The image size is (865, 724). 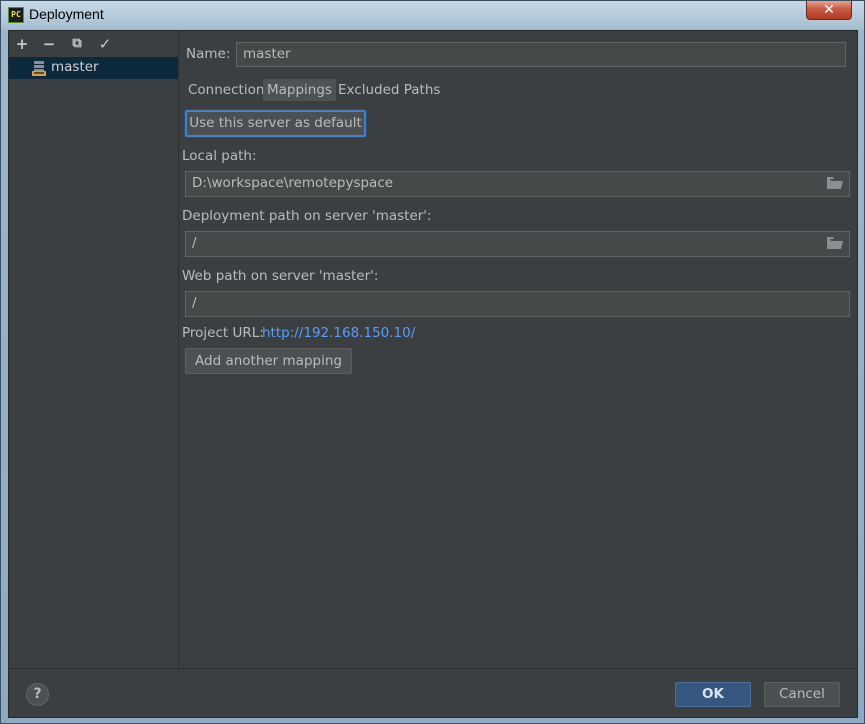 I want to click on remove-icon: −, so click(x=49, y=44).